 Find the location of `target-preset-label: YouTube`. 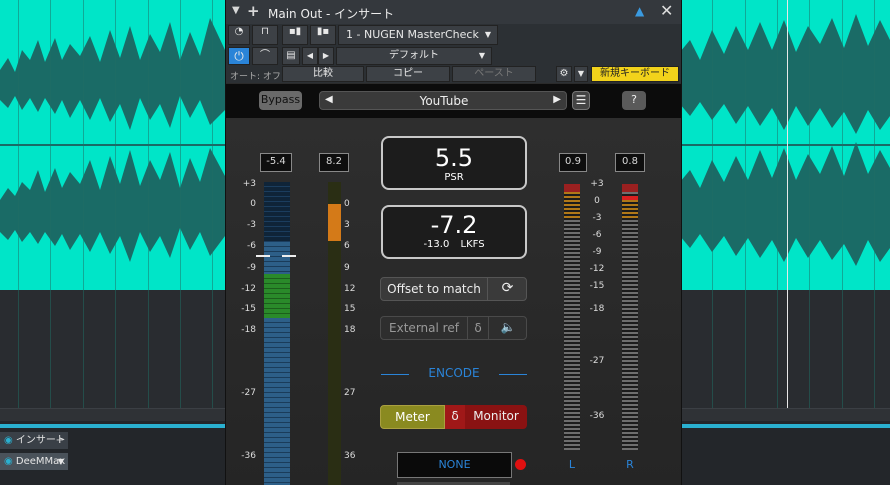

target-preset-label: YouTube is located at coordinates (444, 101).